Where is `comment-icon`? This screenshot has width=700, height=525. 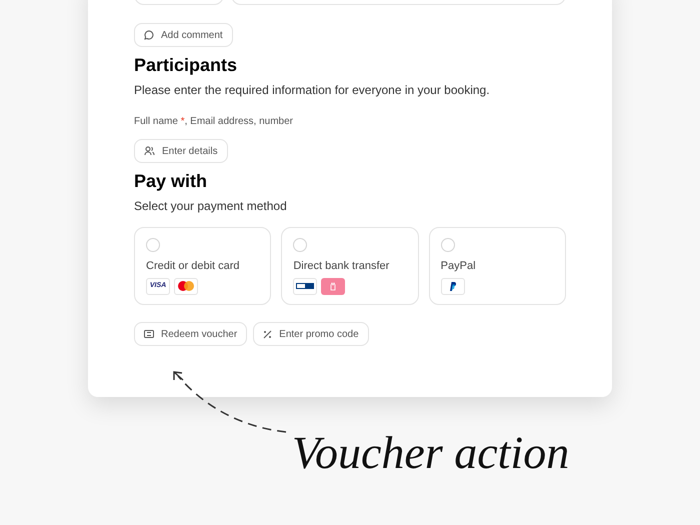
comment-icon is located at coordinates (149, 35).